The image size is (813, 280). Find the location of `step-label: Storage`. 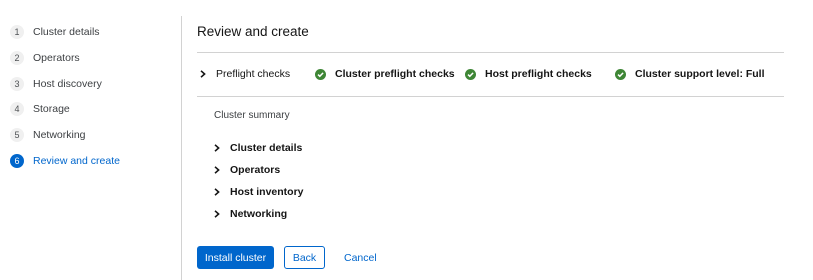

step-label: Storage is located at coordinates (51, 109).